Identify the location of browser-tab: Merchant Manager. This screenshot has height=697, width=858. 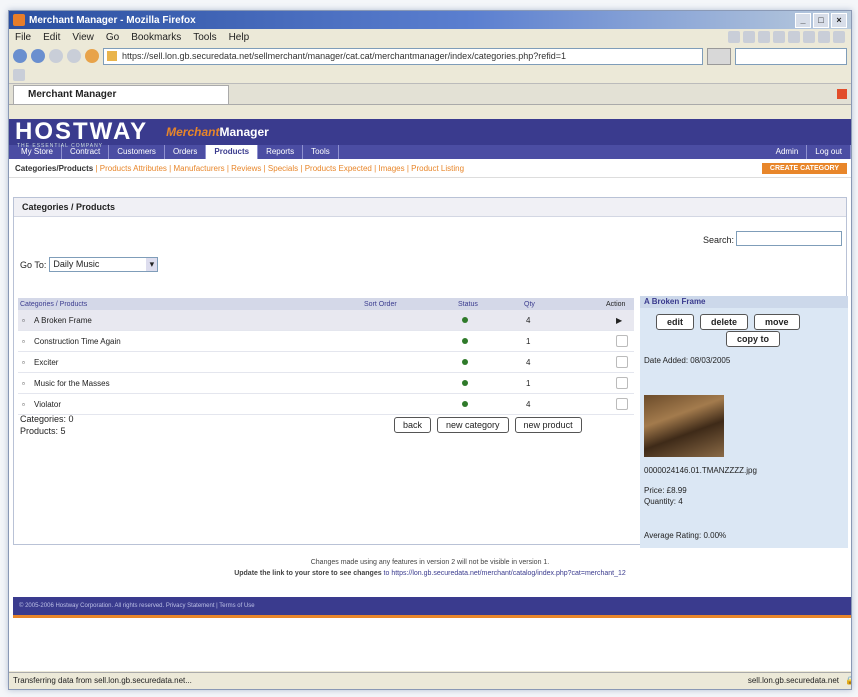
(121, 94).